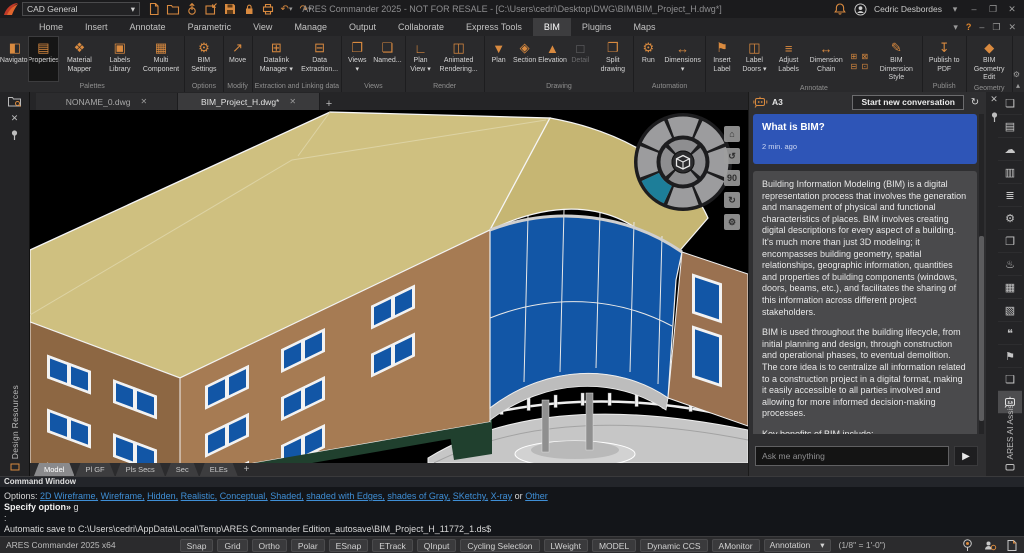 This screenshot has width=1024, height=553. I want to click on design-resources-panel-icon, so click(14, 101).